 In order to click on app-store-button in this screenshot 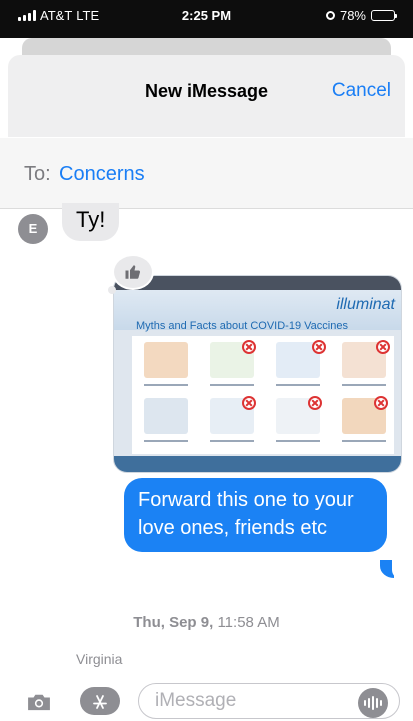, I will do `click(100, 701)`.